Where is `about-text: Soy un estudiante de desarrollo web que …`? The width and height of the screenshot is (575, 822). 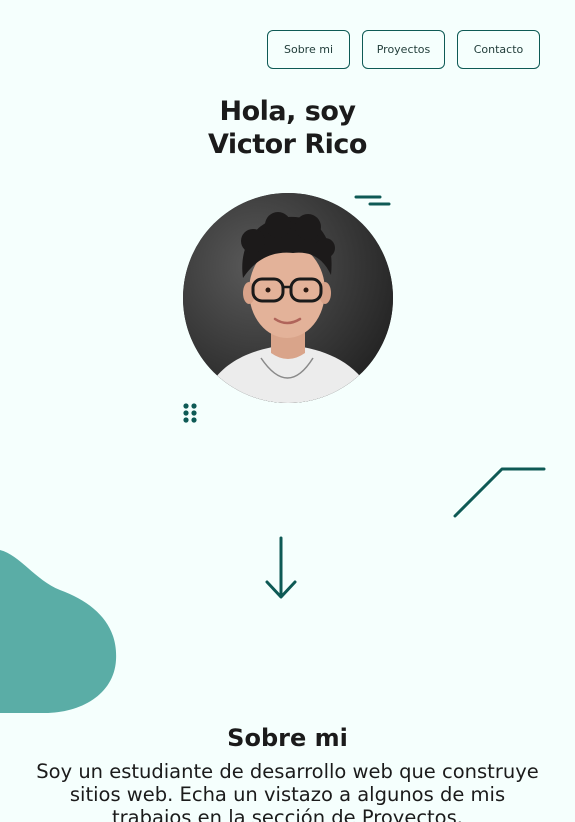
about-text: Soy un estudiante de desarrollo web que … is located at coordinates (287, 791).